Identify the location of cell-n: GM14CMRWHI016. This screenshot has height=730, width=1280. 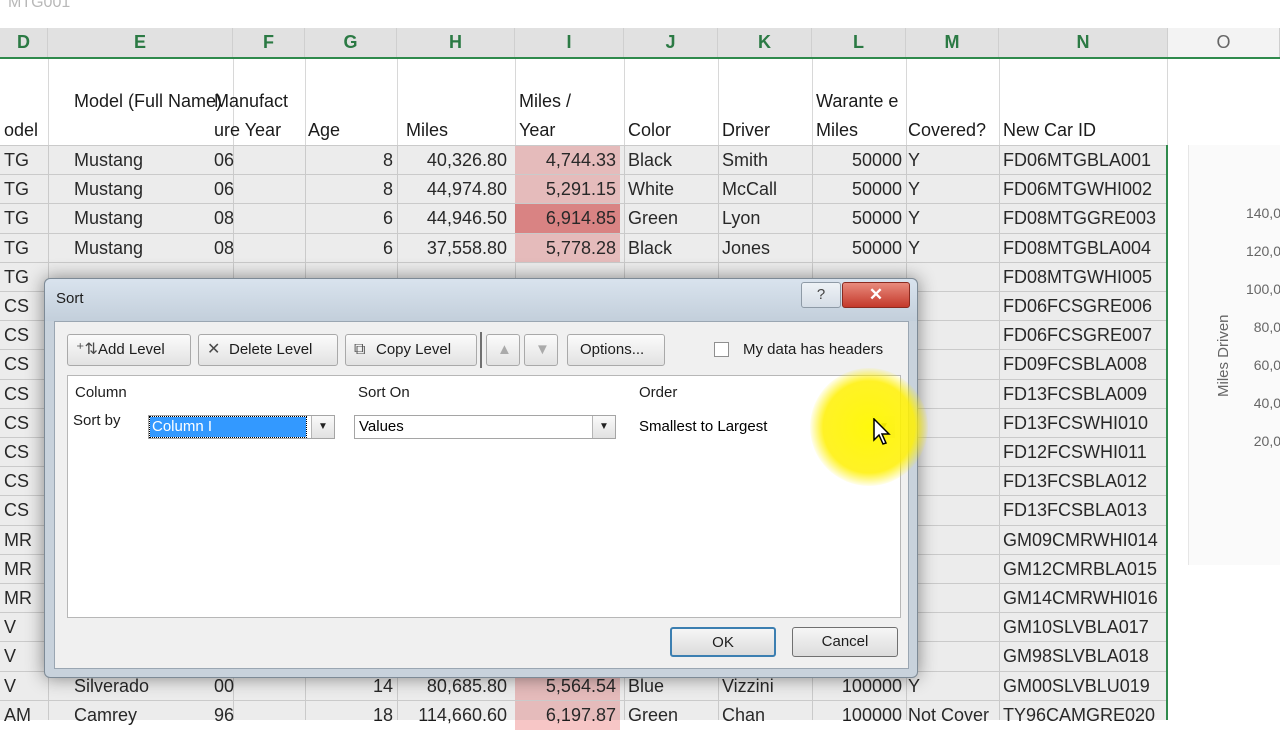
(1083, 598).